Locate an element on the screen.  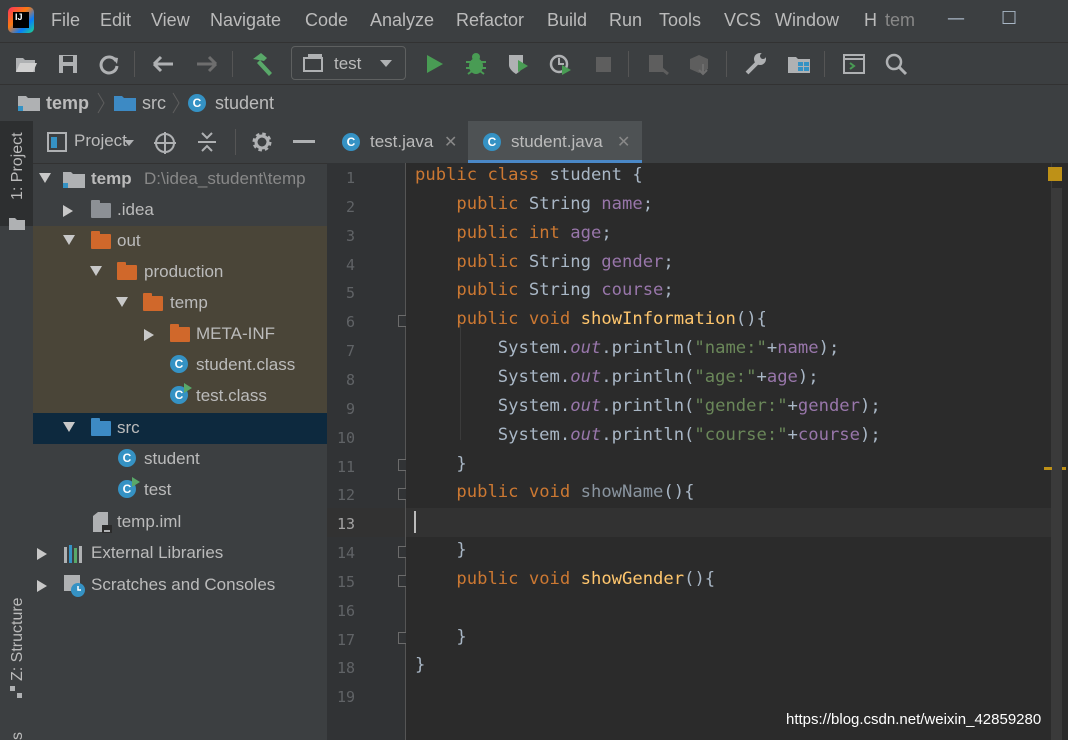
analysis-status-icon is located at coordinates (1055, 174).